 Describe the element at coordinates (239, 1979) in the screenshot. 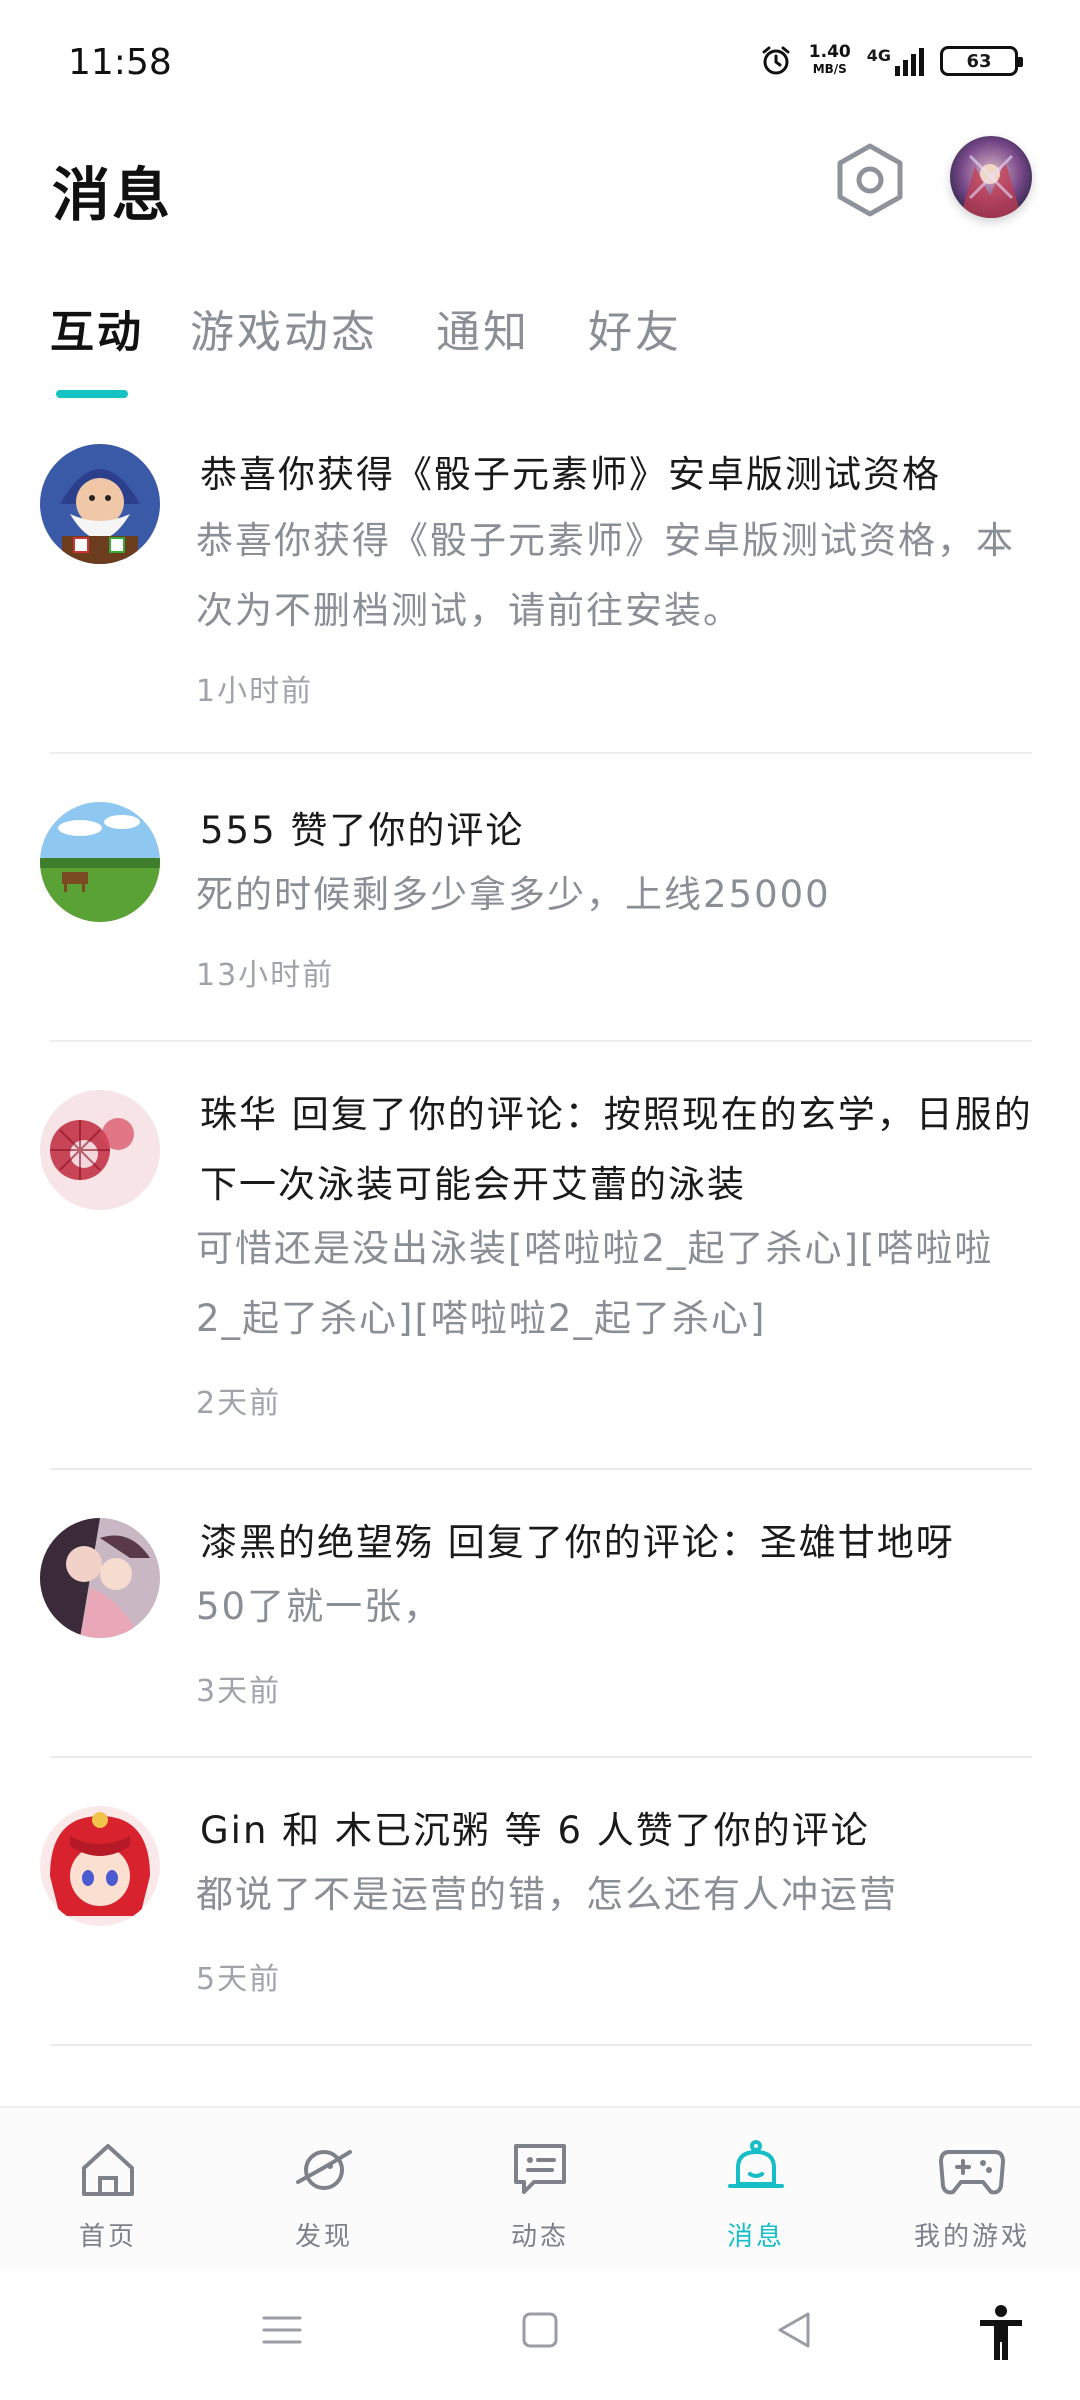

I see `message-time: 5天前` at that location.